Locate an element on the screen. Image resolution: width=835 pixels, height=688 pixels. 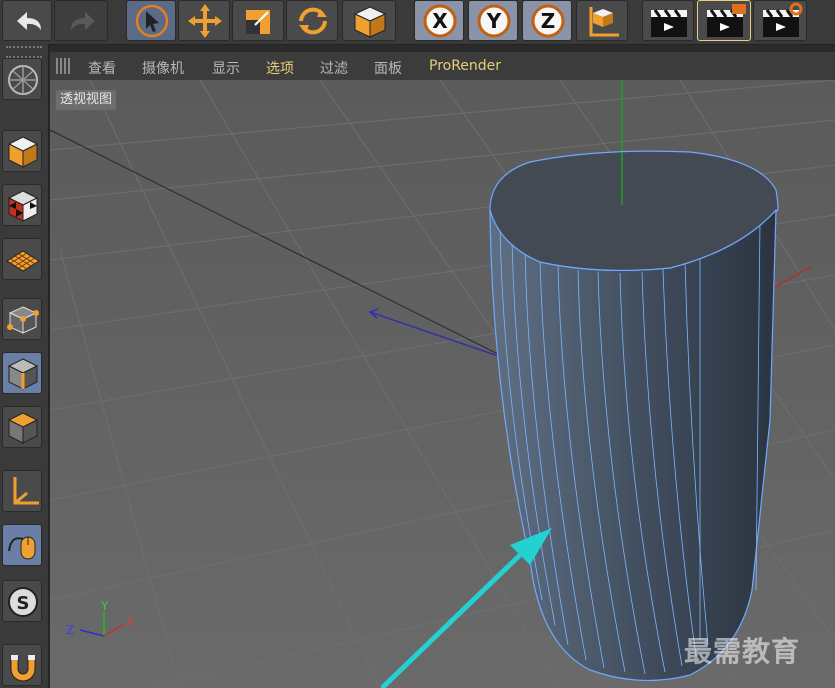
viewport-menu-bar: 查看 摄像机 显示 选项 过滤 面板 ProRender is located at coordinates (442, 66).